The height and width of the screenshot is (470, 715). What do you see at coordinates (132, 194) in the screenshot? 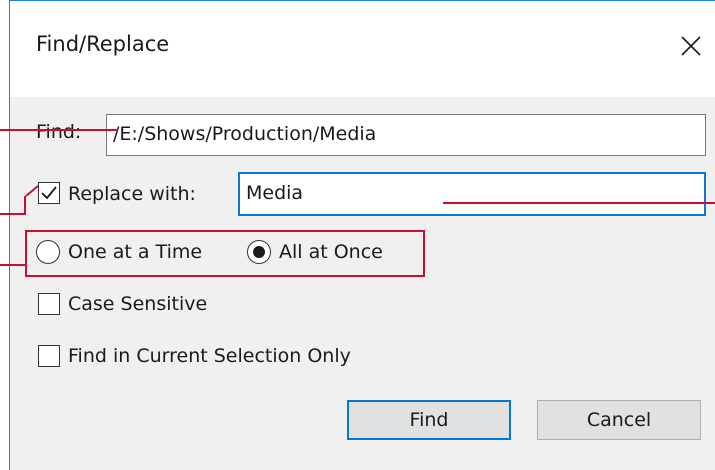
I see `replace-with-label: Replace with:` at bounding box center [132, 194].